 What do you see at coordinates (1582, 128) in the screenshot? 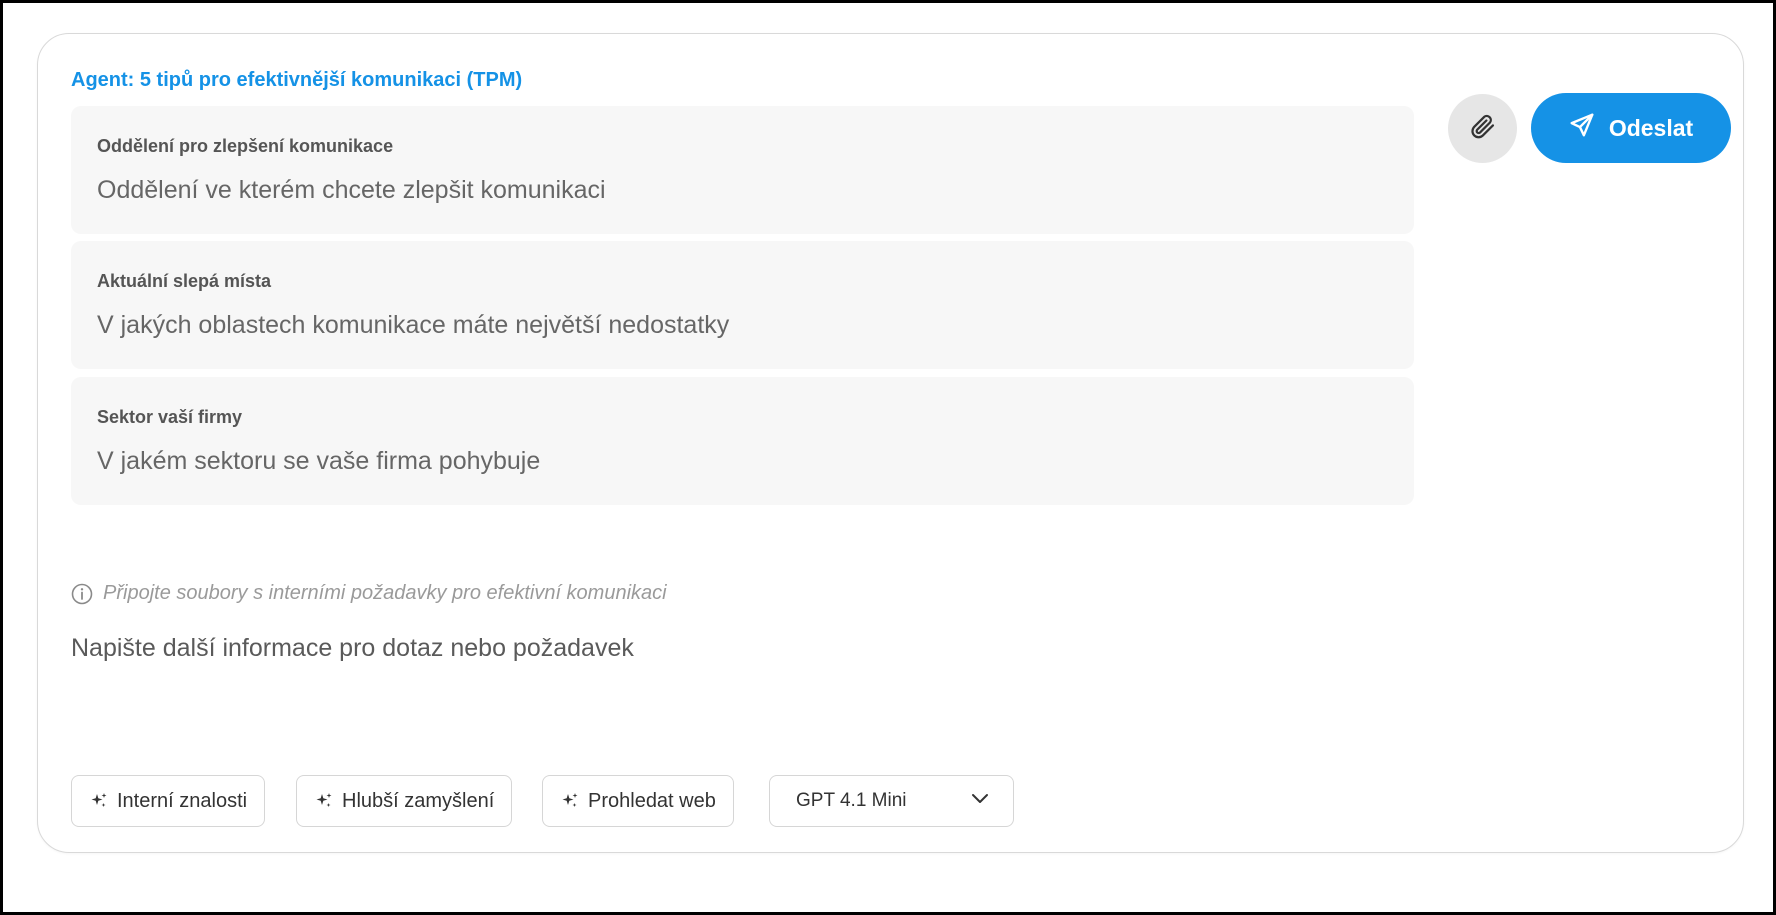
I see `send-icon` at bounding box center [1582, 128].